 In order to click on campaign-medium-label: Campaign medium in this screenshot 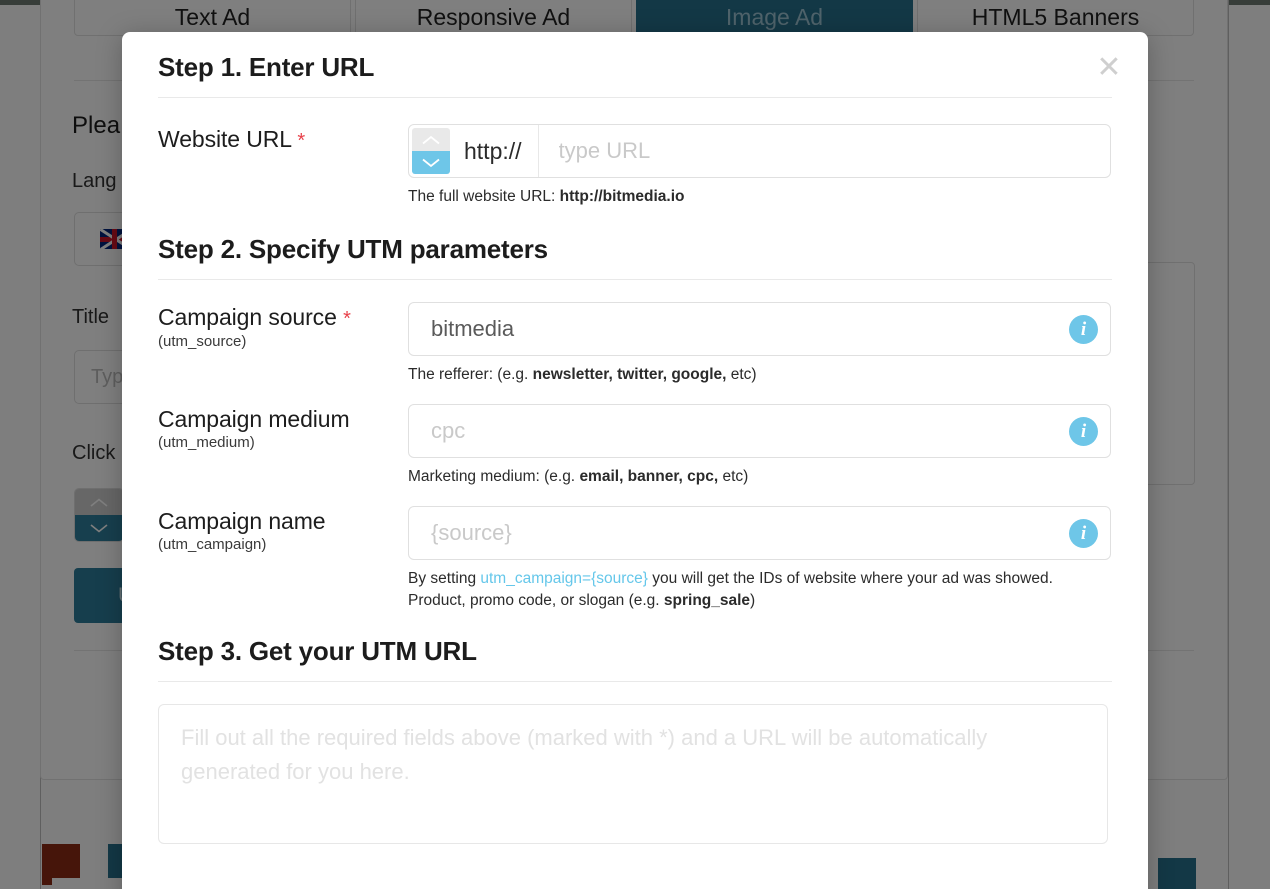, I will do `click(254, 419)`.